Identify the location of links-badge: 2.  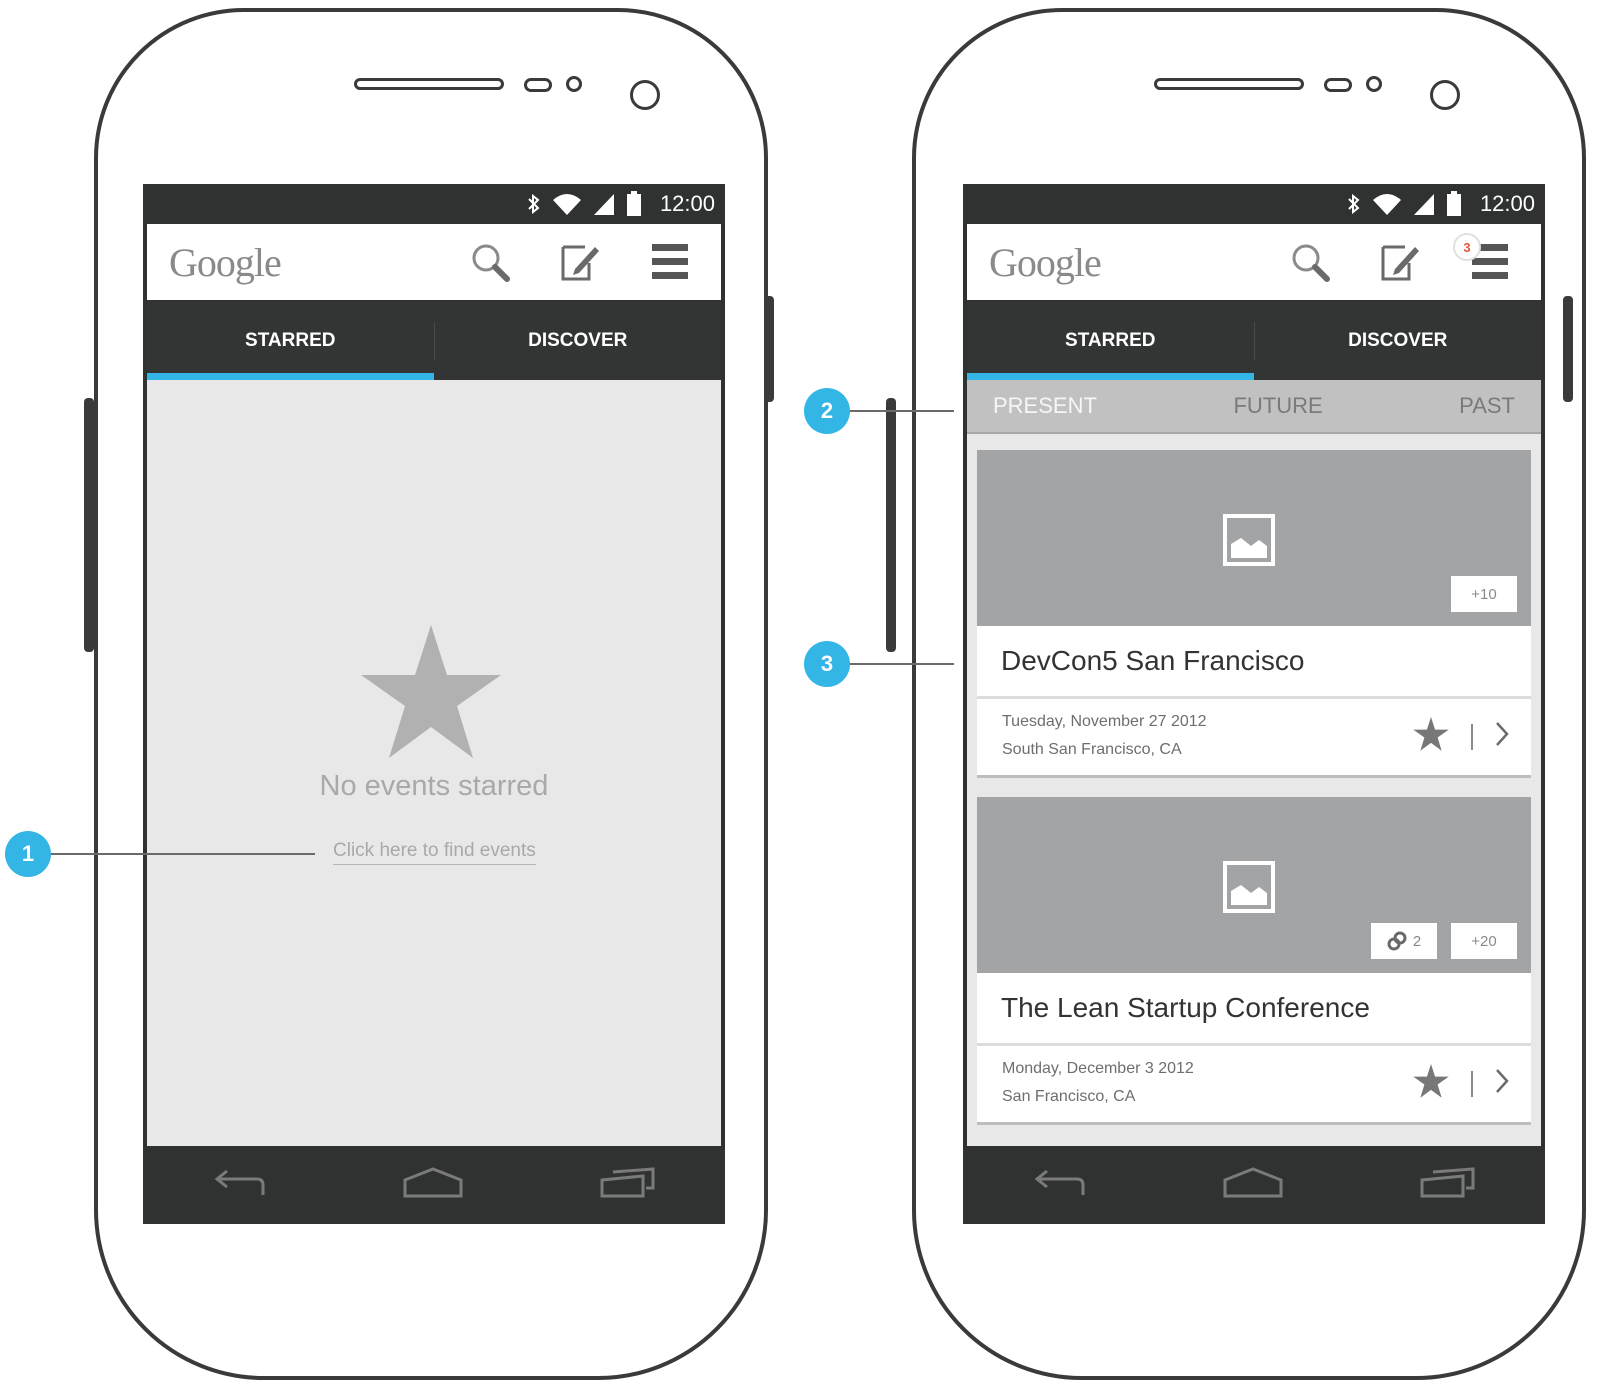
(1404, 941).